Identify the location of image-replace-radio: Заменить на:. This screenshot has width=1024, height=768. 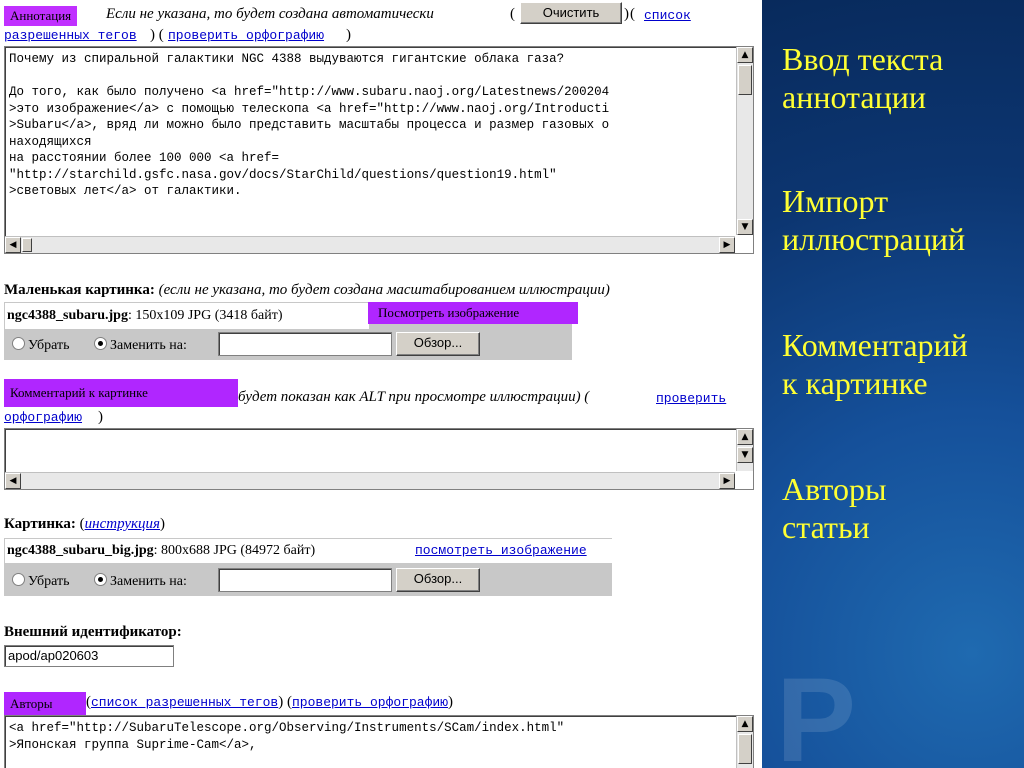
(140, 581).